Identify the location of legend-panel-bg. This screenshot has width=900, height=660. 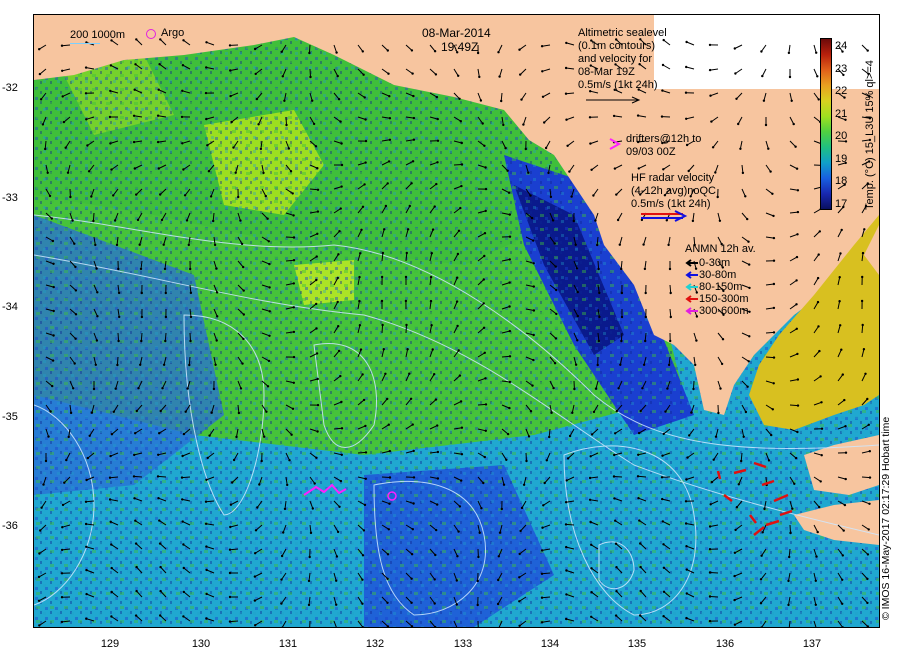
(766, 52).